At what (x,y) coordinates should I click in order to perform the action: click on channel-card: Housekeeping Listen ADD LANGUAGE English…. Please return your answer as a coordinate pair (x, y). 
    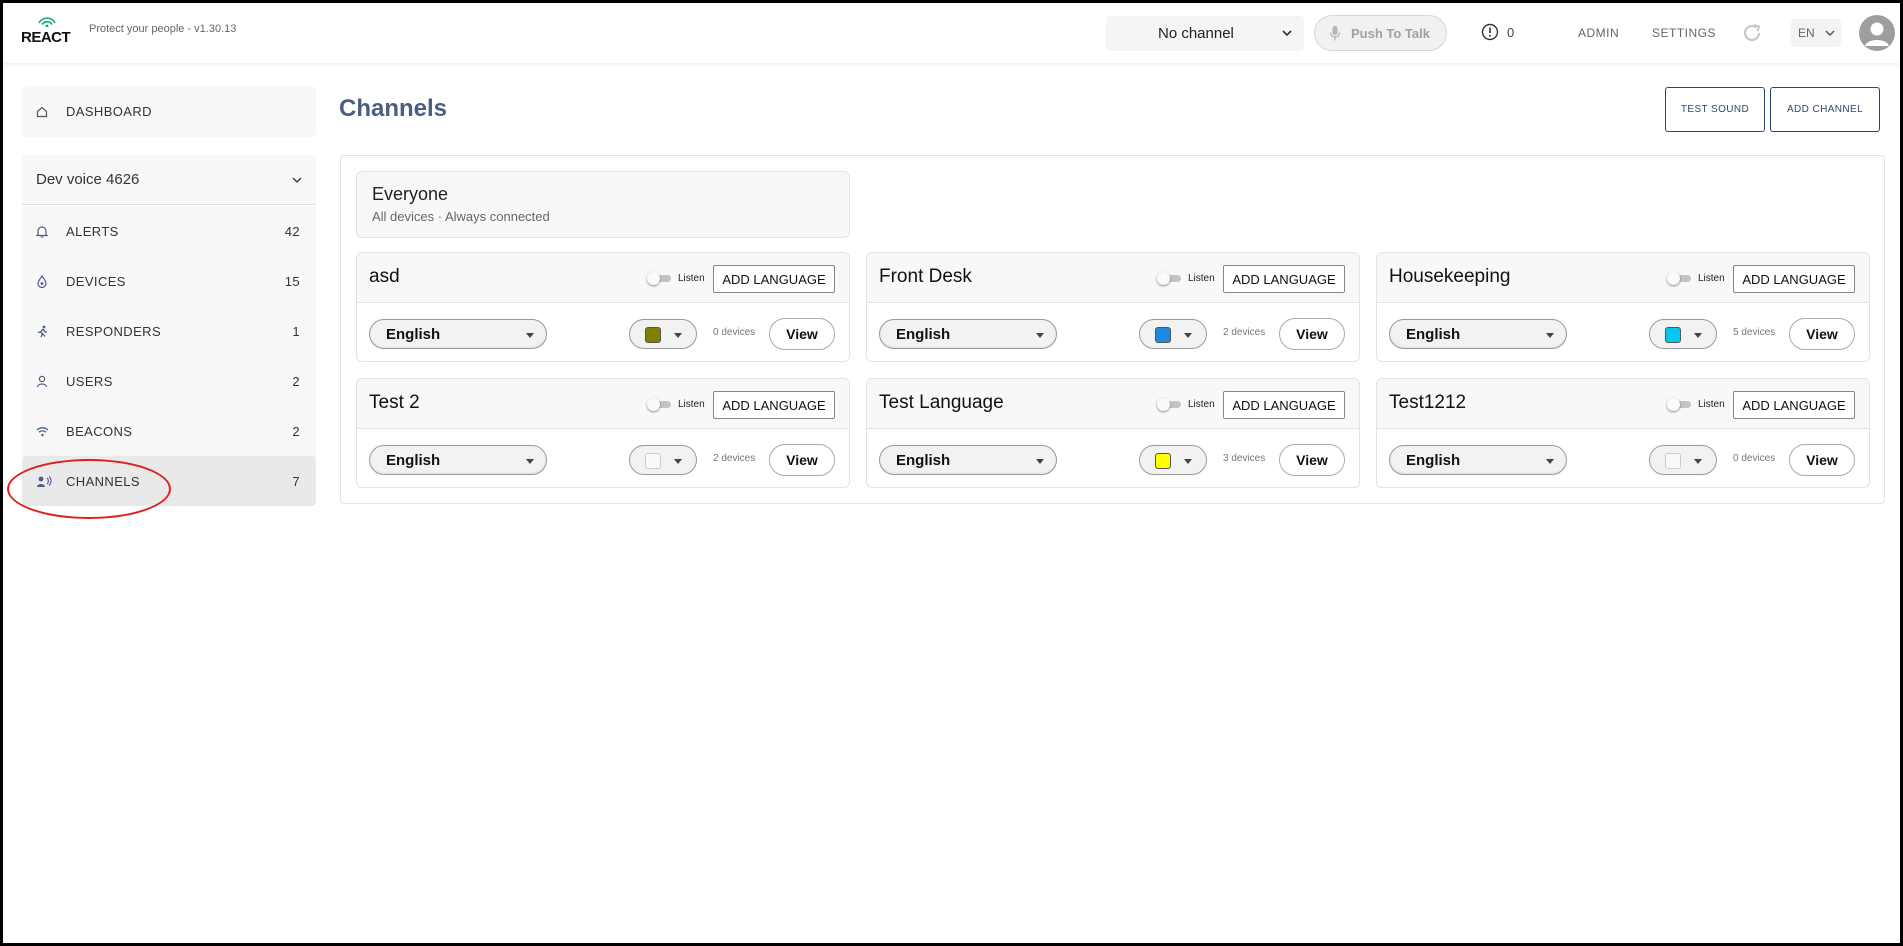
    Looking at the image, I should click on (1623, 307).